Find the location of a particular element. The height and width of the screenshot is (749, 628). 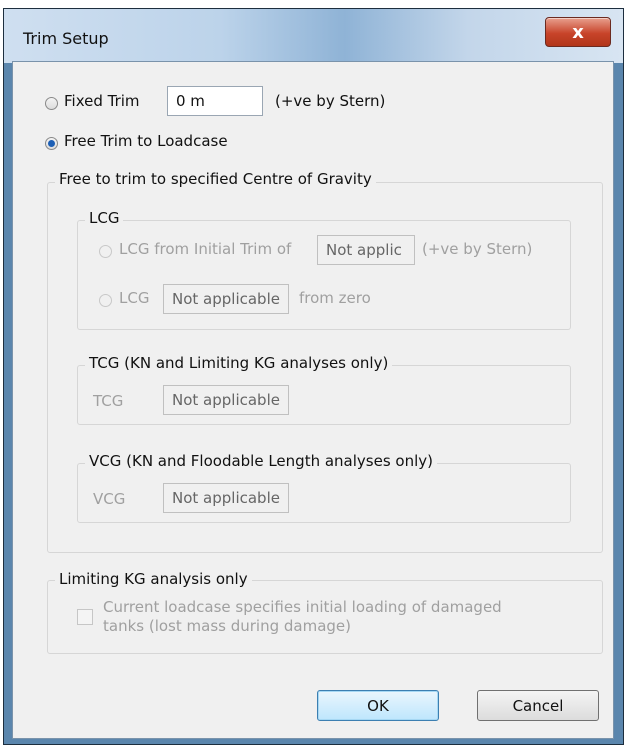

window-title: Trim Setup is located at coordinates (66, 38).